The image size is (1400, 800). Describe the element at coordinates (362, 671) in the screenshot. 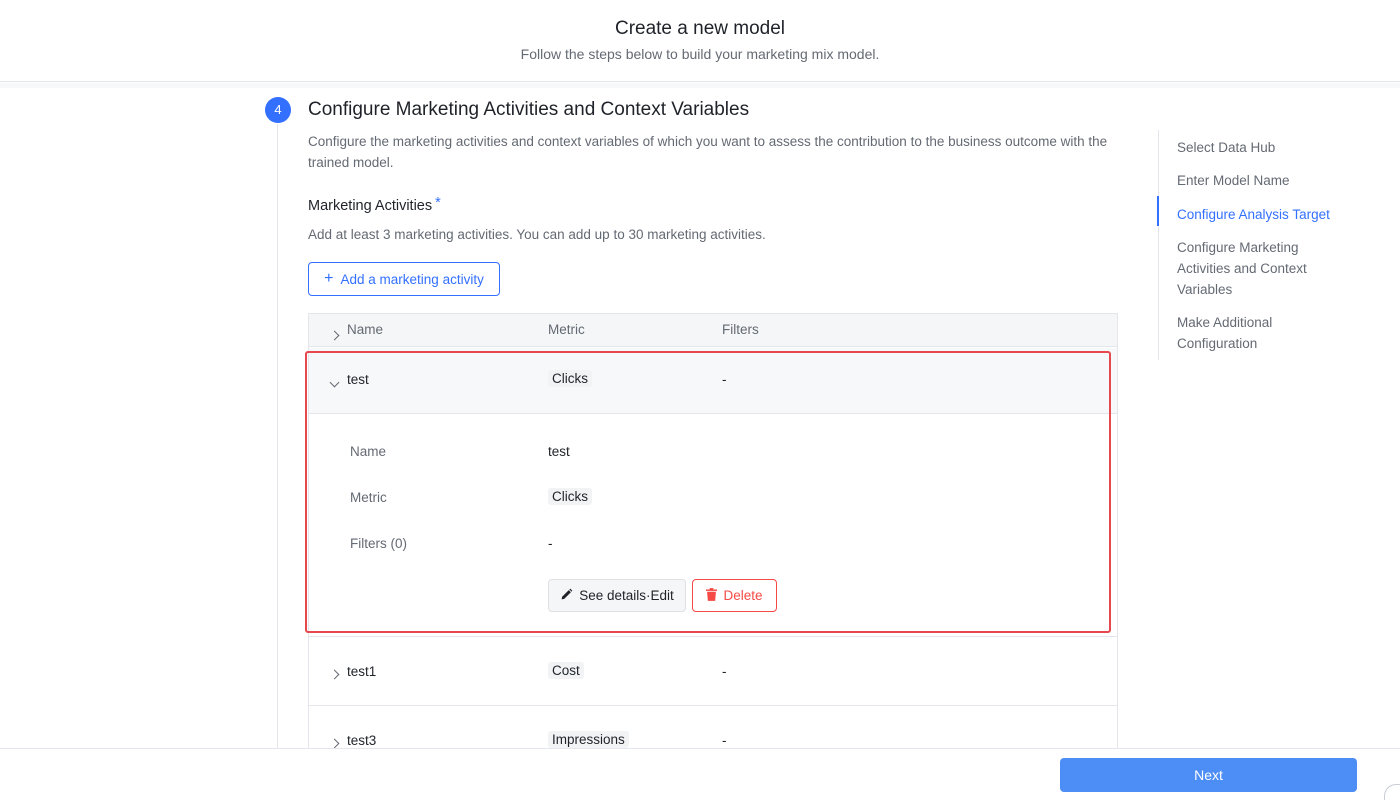

I see `row-name: test1` at that location.